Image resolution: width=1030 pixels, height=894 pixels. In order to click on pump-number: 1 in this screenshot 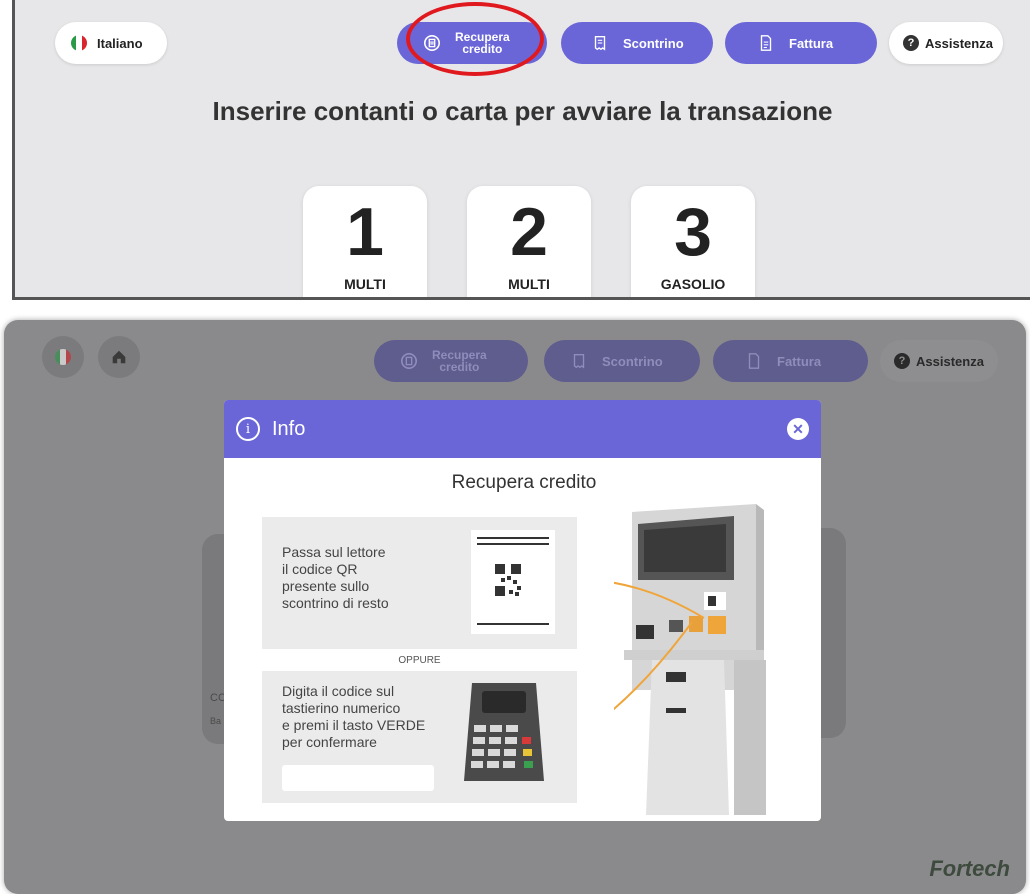, I will do `click(365, 232)`.